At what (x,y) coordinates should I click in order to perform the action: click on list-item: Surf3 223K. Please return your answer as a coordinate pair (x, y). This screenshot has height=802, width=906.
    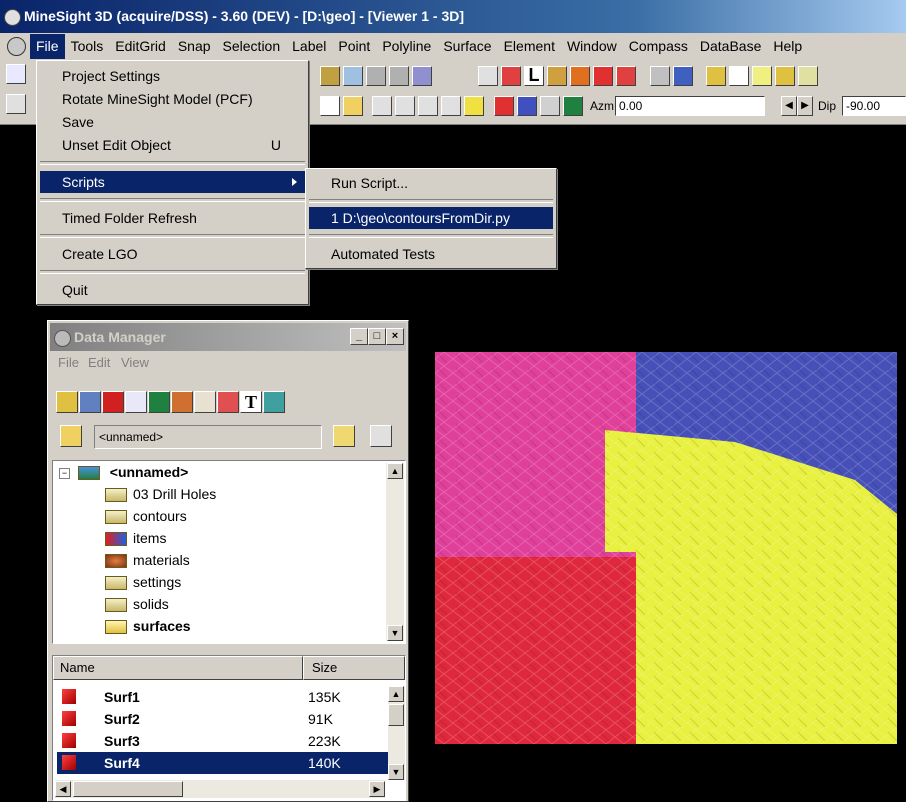
    Looking at the image, I should click on (222, 741).